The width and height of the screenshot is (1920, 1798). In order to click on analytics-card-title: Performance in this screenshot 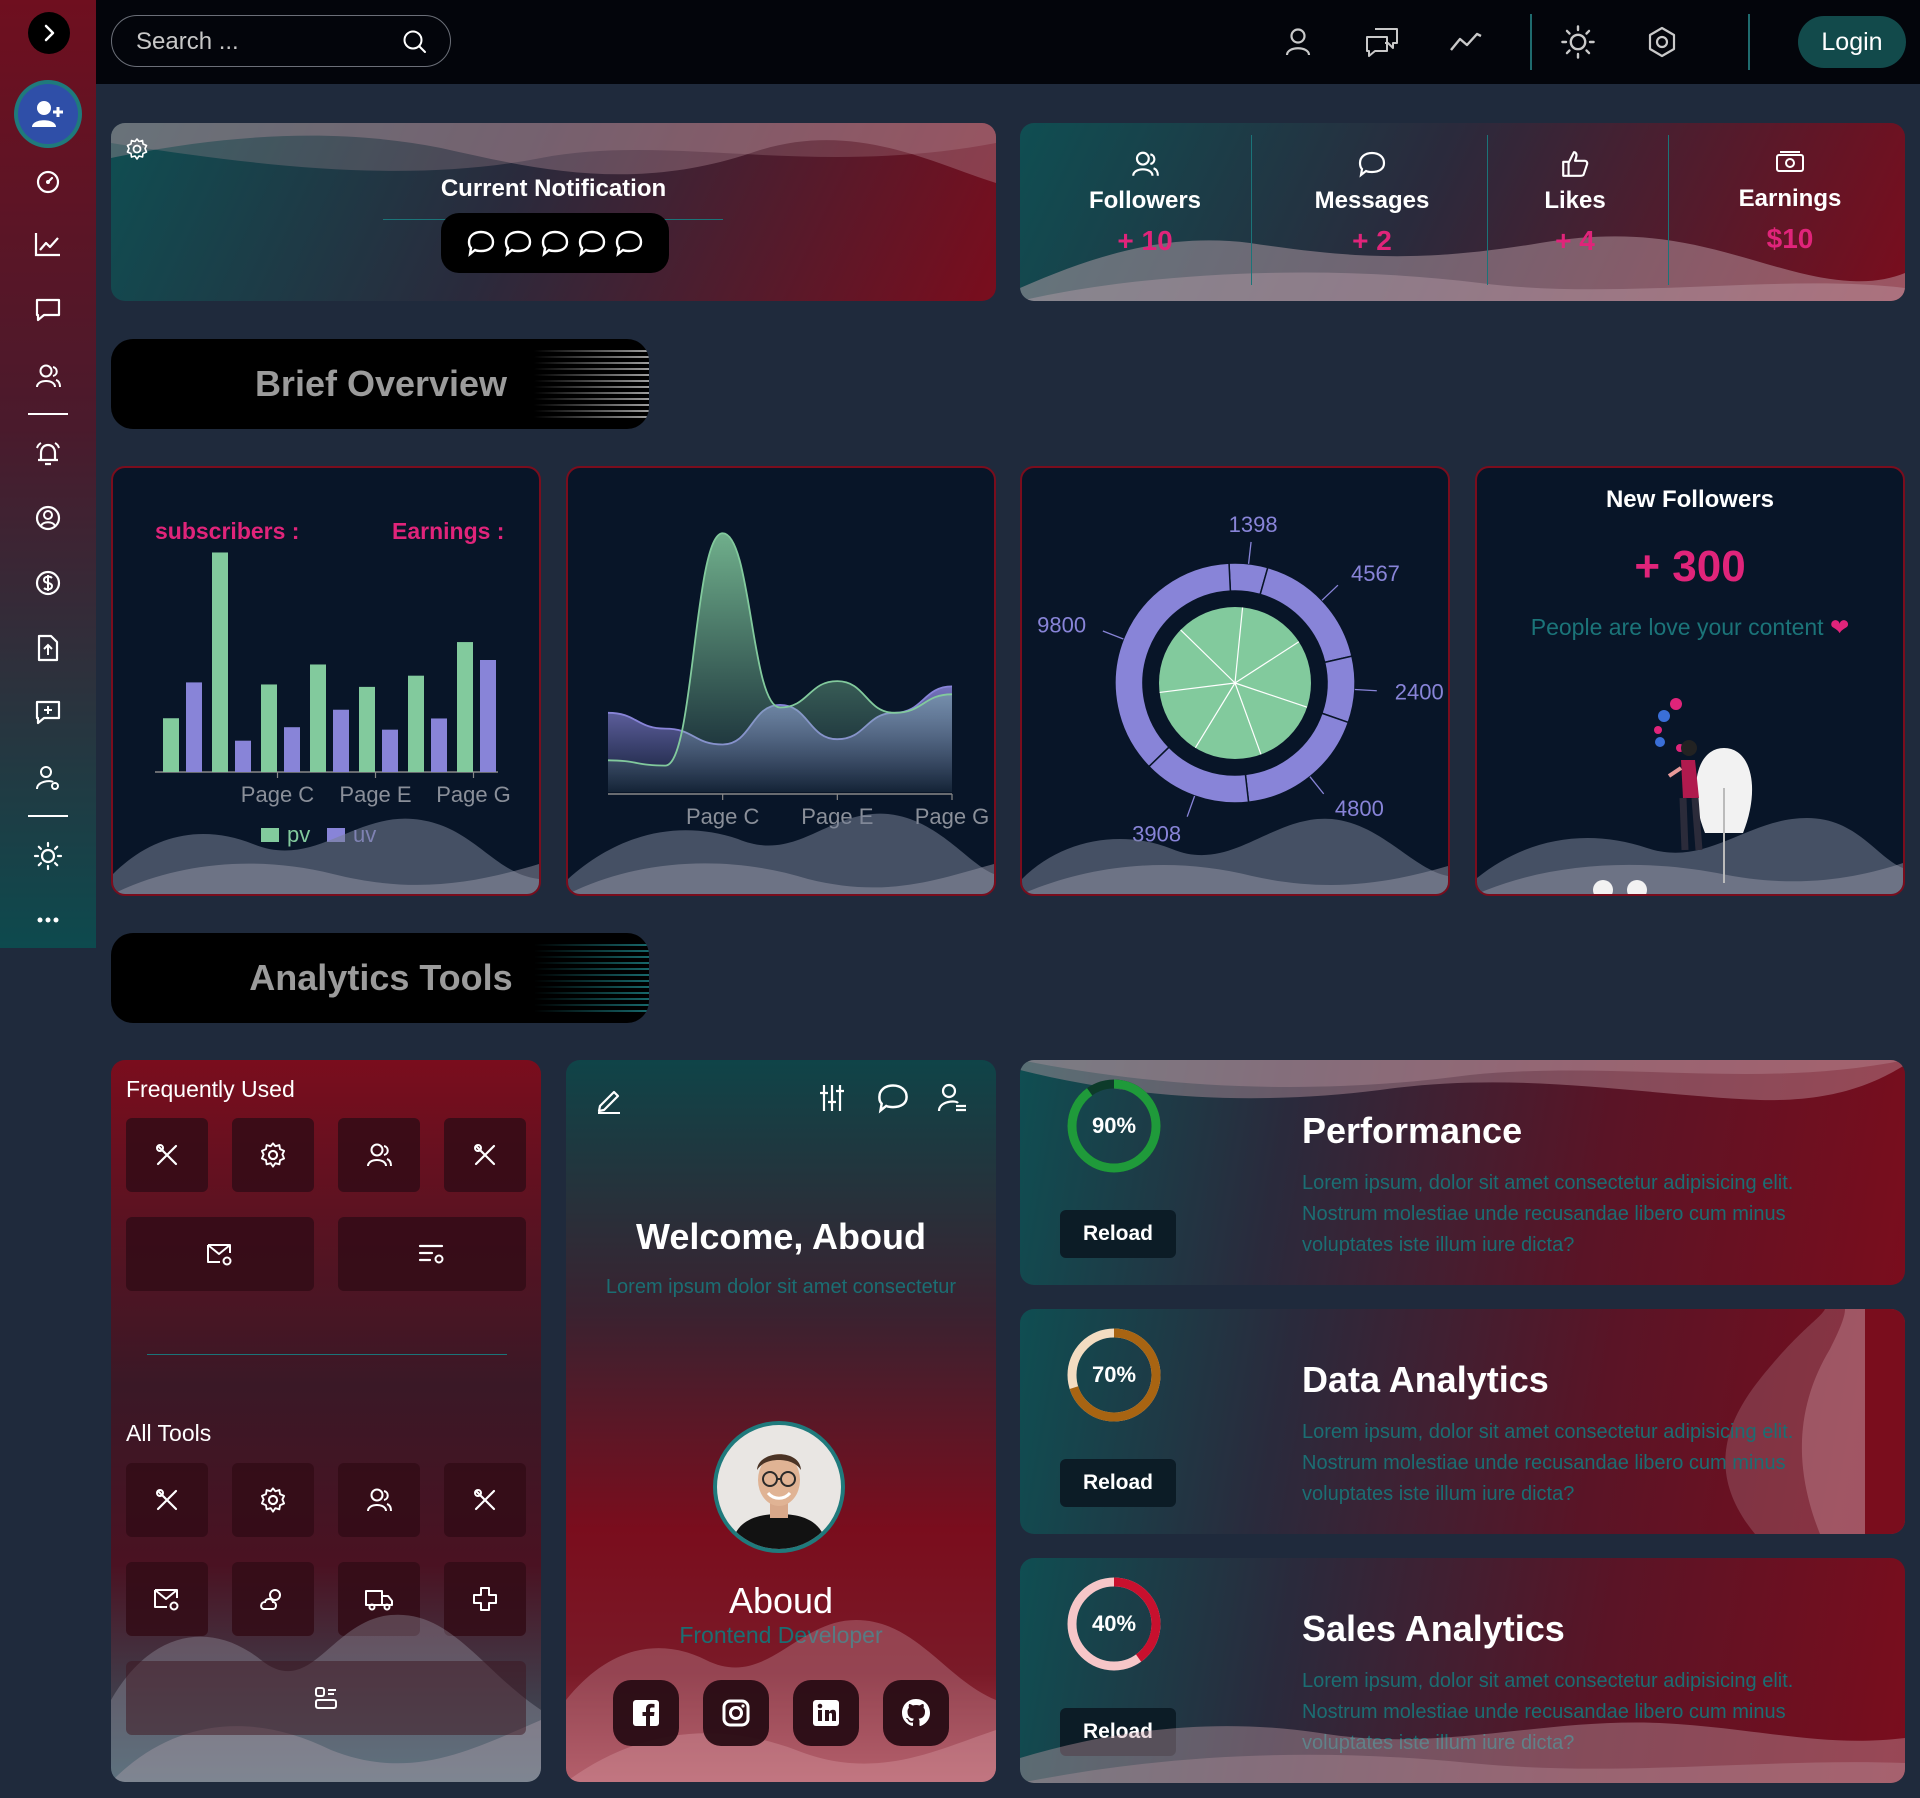, I will do `click(1412, 1130)`.